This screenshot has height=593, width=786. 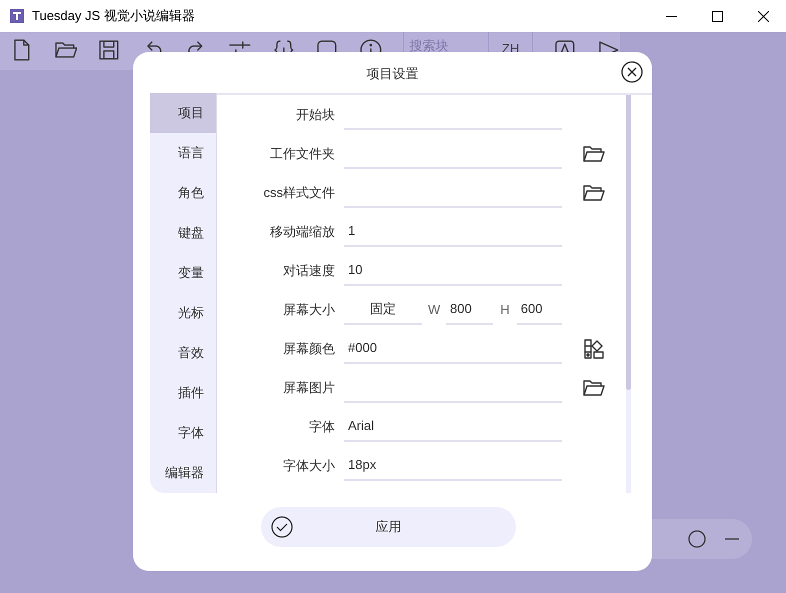 What do you see at coordinates (183, 433) in the screenshot?
I see `sidebar-tab: 字体` at bounding box center [183, 433].